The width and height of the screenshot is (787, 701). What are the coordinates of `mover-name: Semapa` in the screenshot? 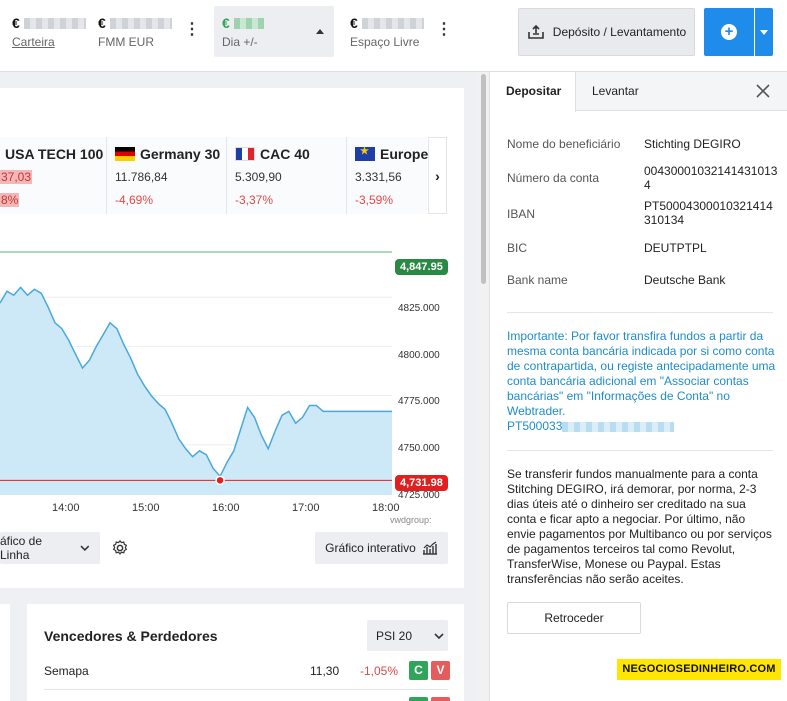 It's located at (66, 671).